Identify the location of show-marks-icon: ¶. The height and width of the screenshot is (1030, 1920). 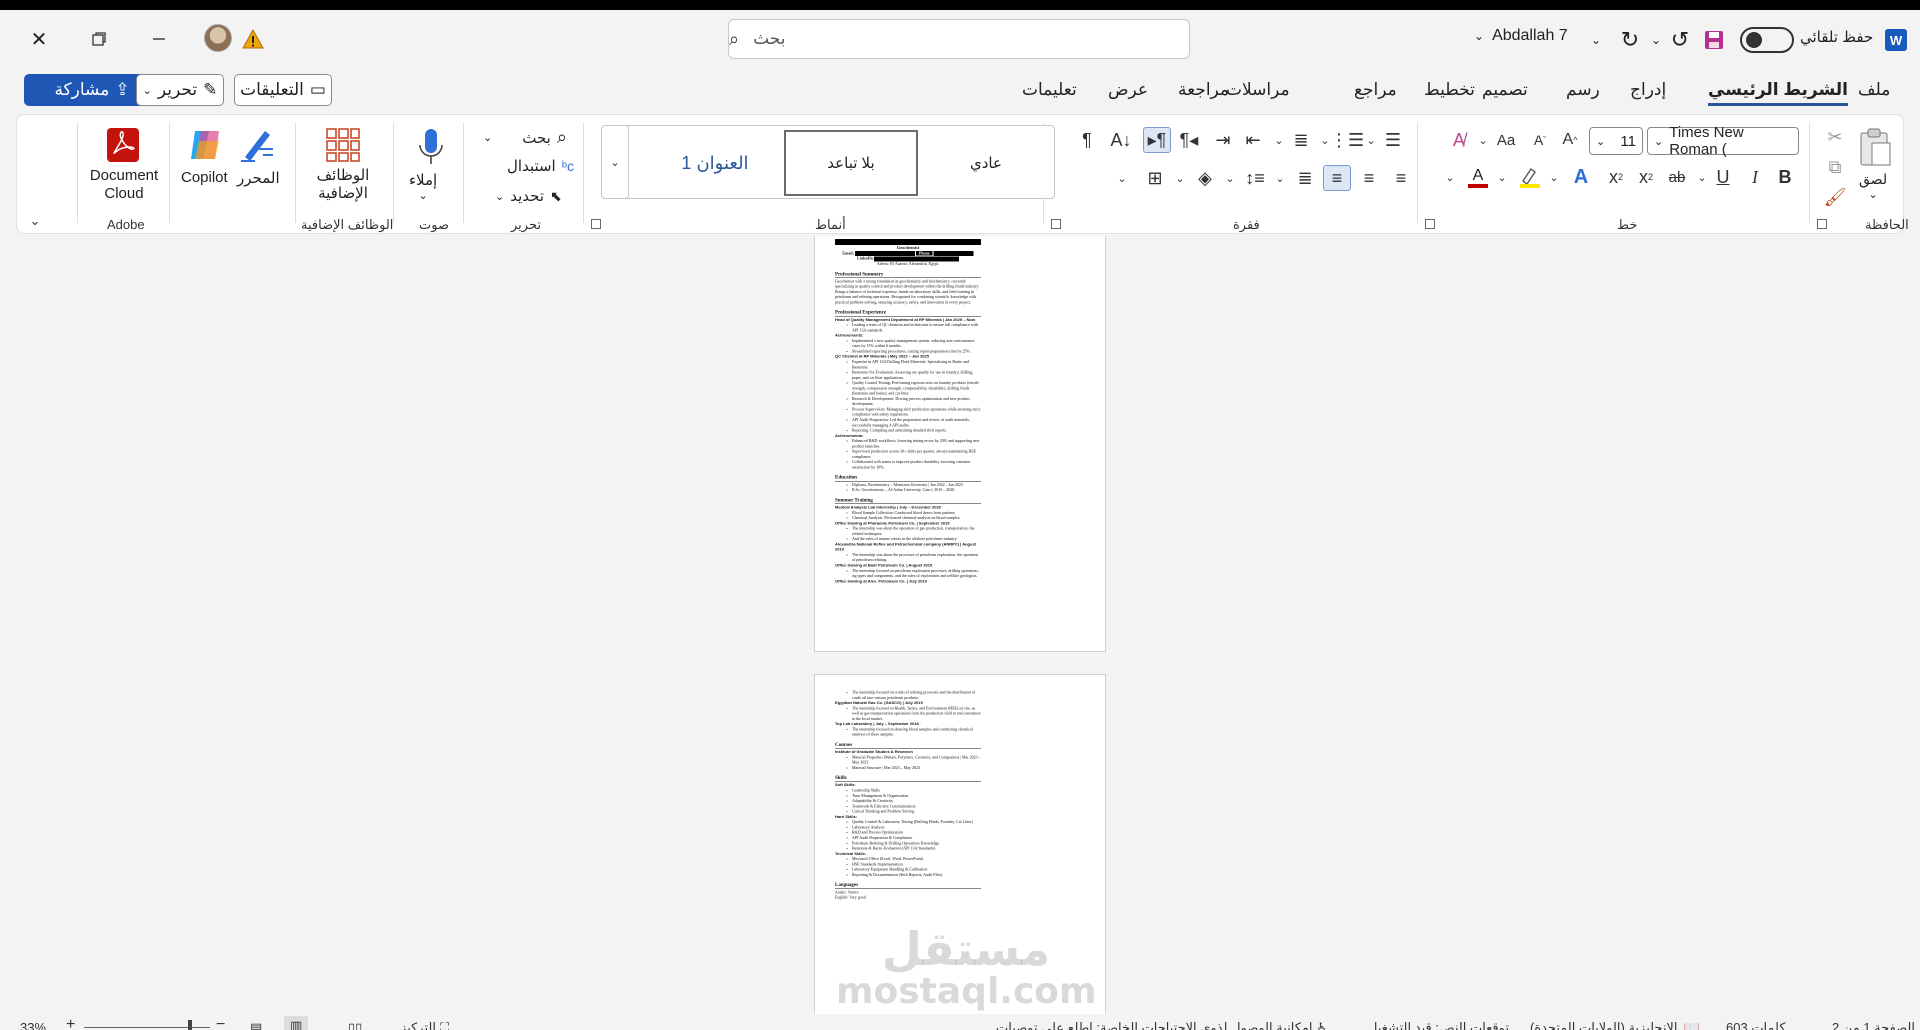
(1087, 140).